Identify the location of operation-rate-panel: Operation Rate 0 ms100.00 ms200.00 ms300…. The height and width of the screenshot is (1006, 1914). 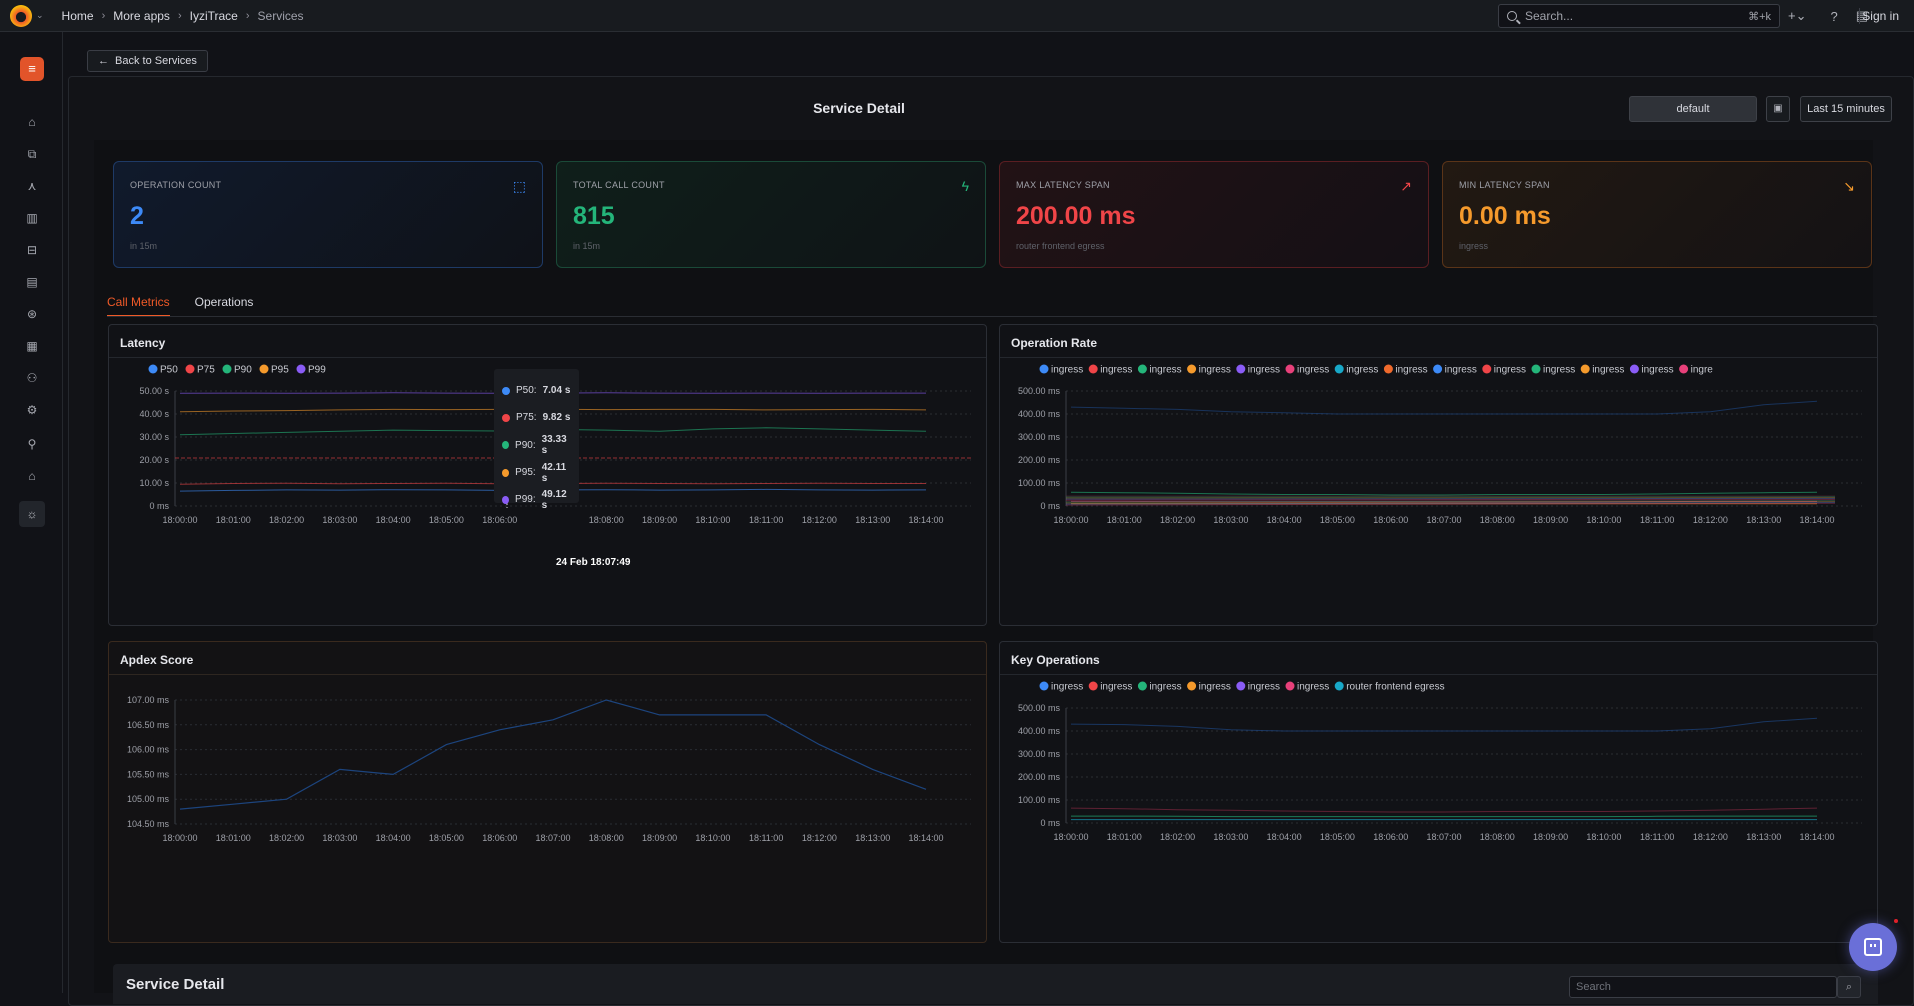
(1438, 475).